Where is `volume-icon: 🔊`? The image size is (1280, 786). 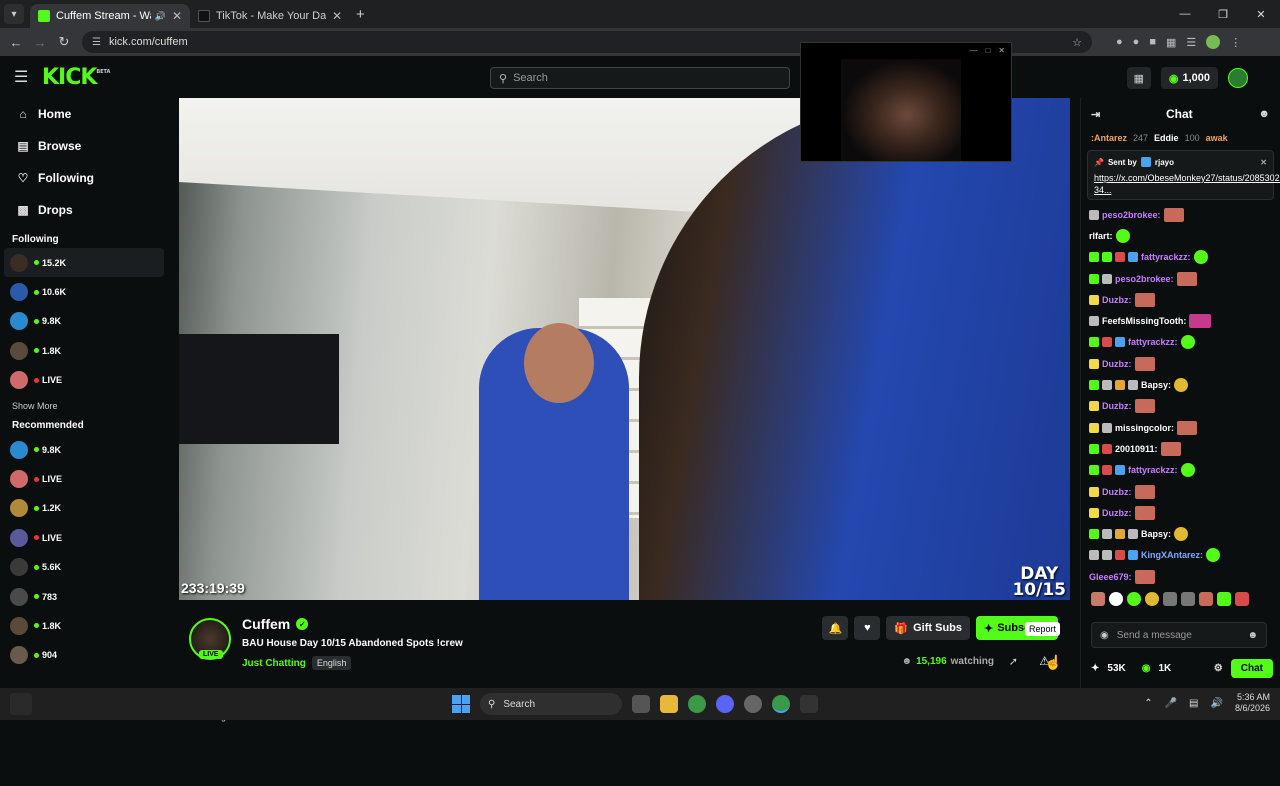 volume-icon: 🔊 is located at coordinates (1217, 703).